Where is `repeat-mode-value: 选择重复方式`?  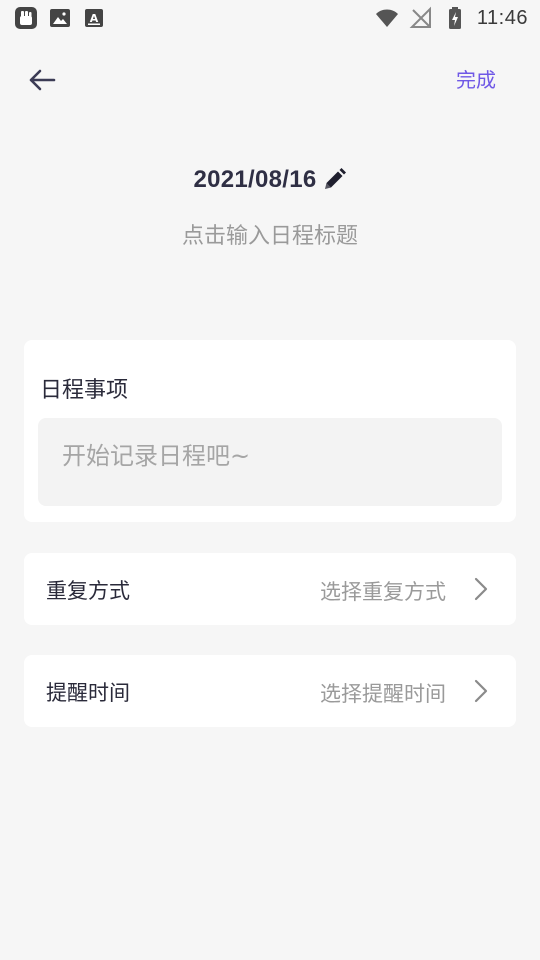
repeat-mode-value: 选择重复方式 is located at coordinates (383, 592).